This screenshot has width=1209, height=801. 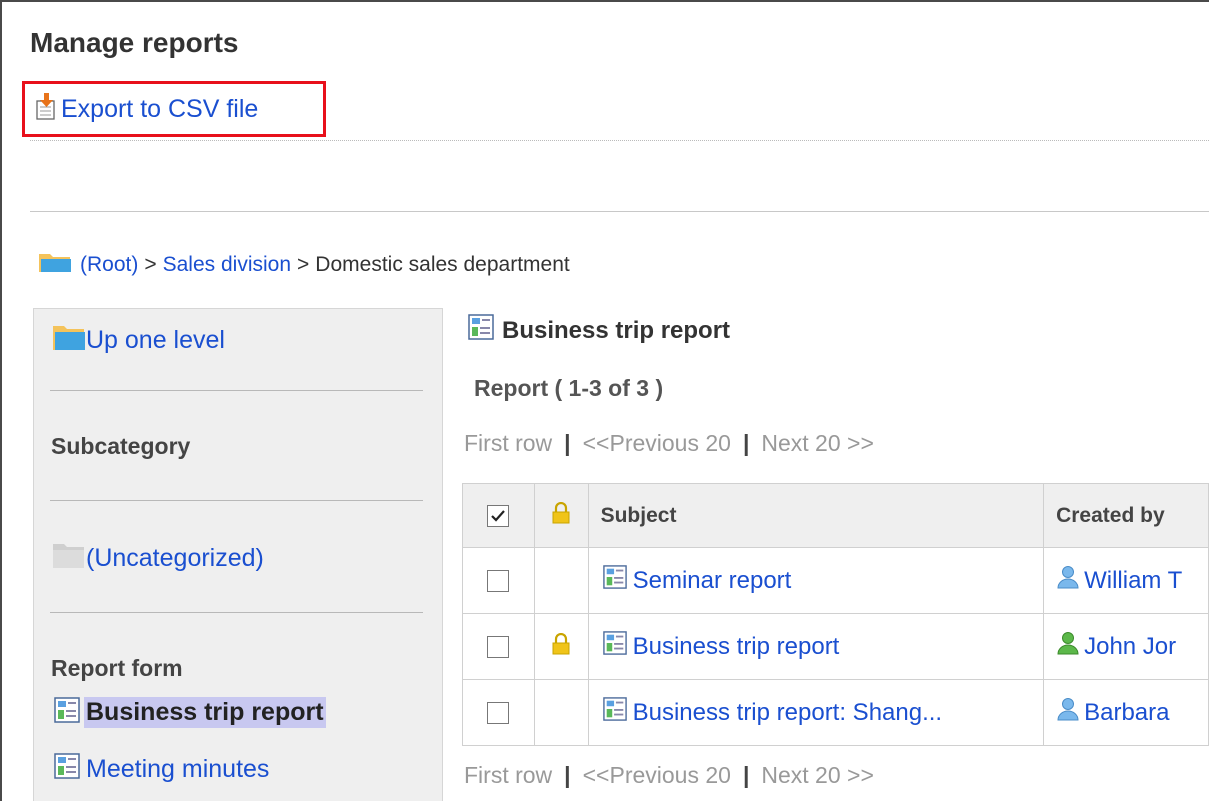 I want to click on subject-cell: Business trip report, so click(x=816, y=646).